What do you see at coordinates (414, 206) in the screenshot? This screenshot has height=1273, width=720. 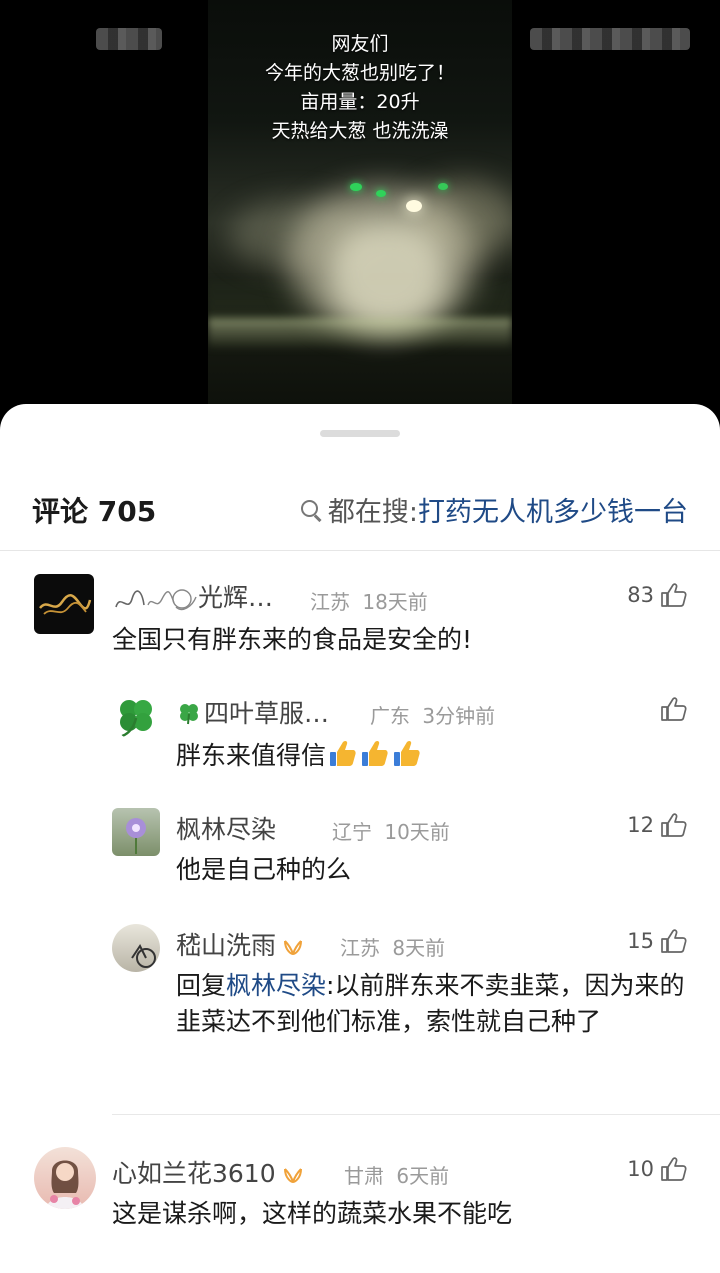 I see `drone-spotlight` at bounding box center [414, 206].